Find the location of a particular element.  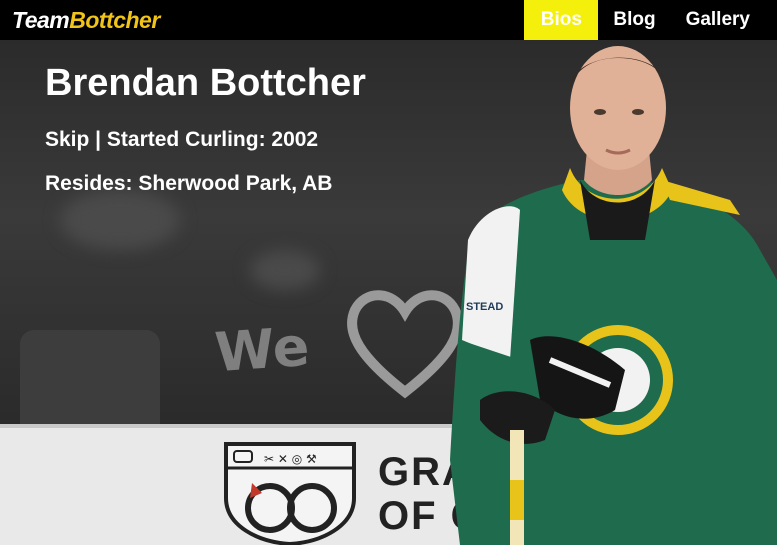

logo-bottcher-text: Bottcher is located at coordinates (114, 19).